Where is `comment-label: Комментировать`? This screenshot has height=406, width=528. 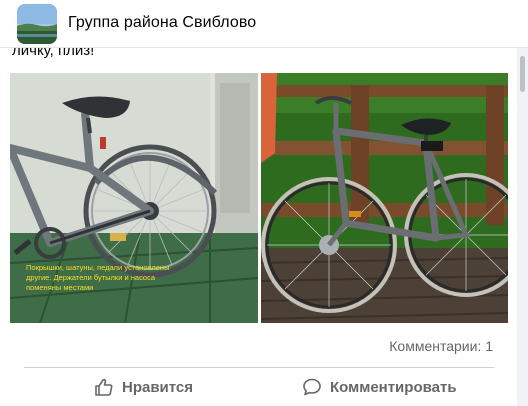
comment-label: Комментировать is located at coordinates (393, 387).